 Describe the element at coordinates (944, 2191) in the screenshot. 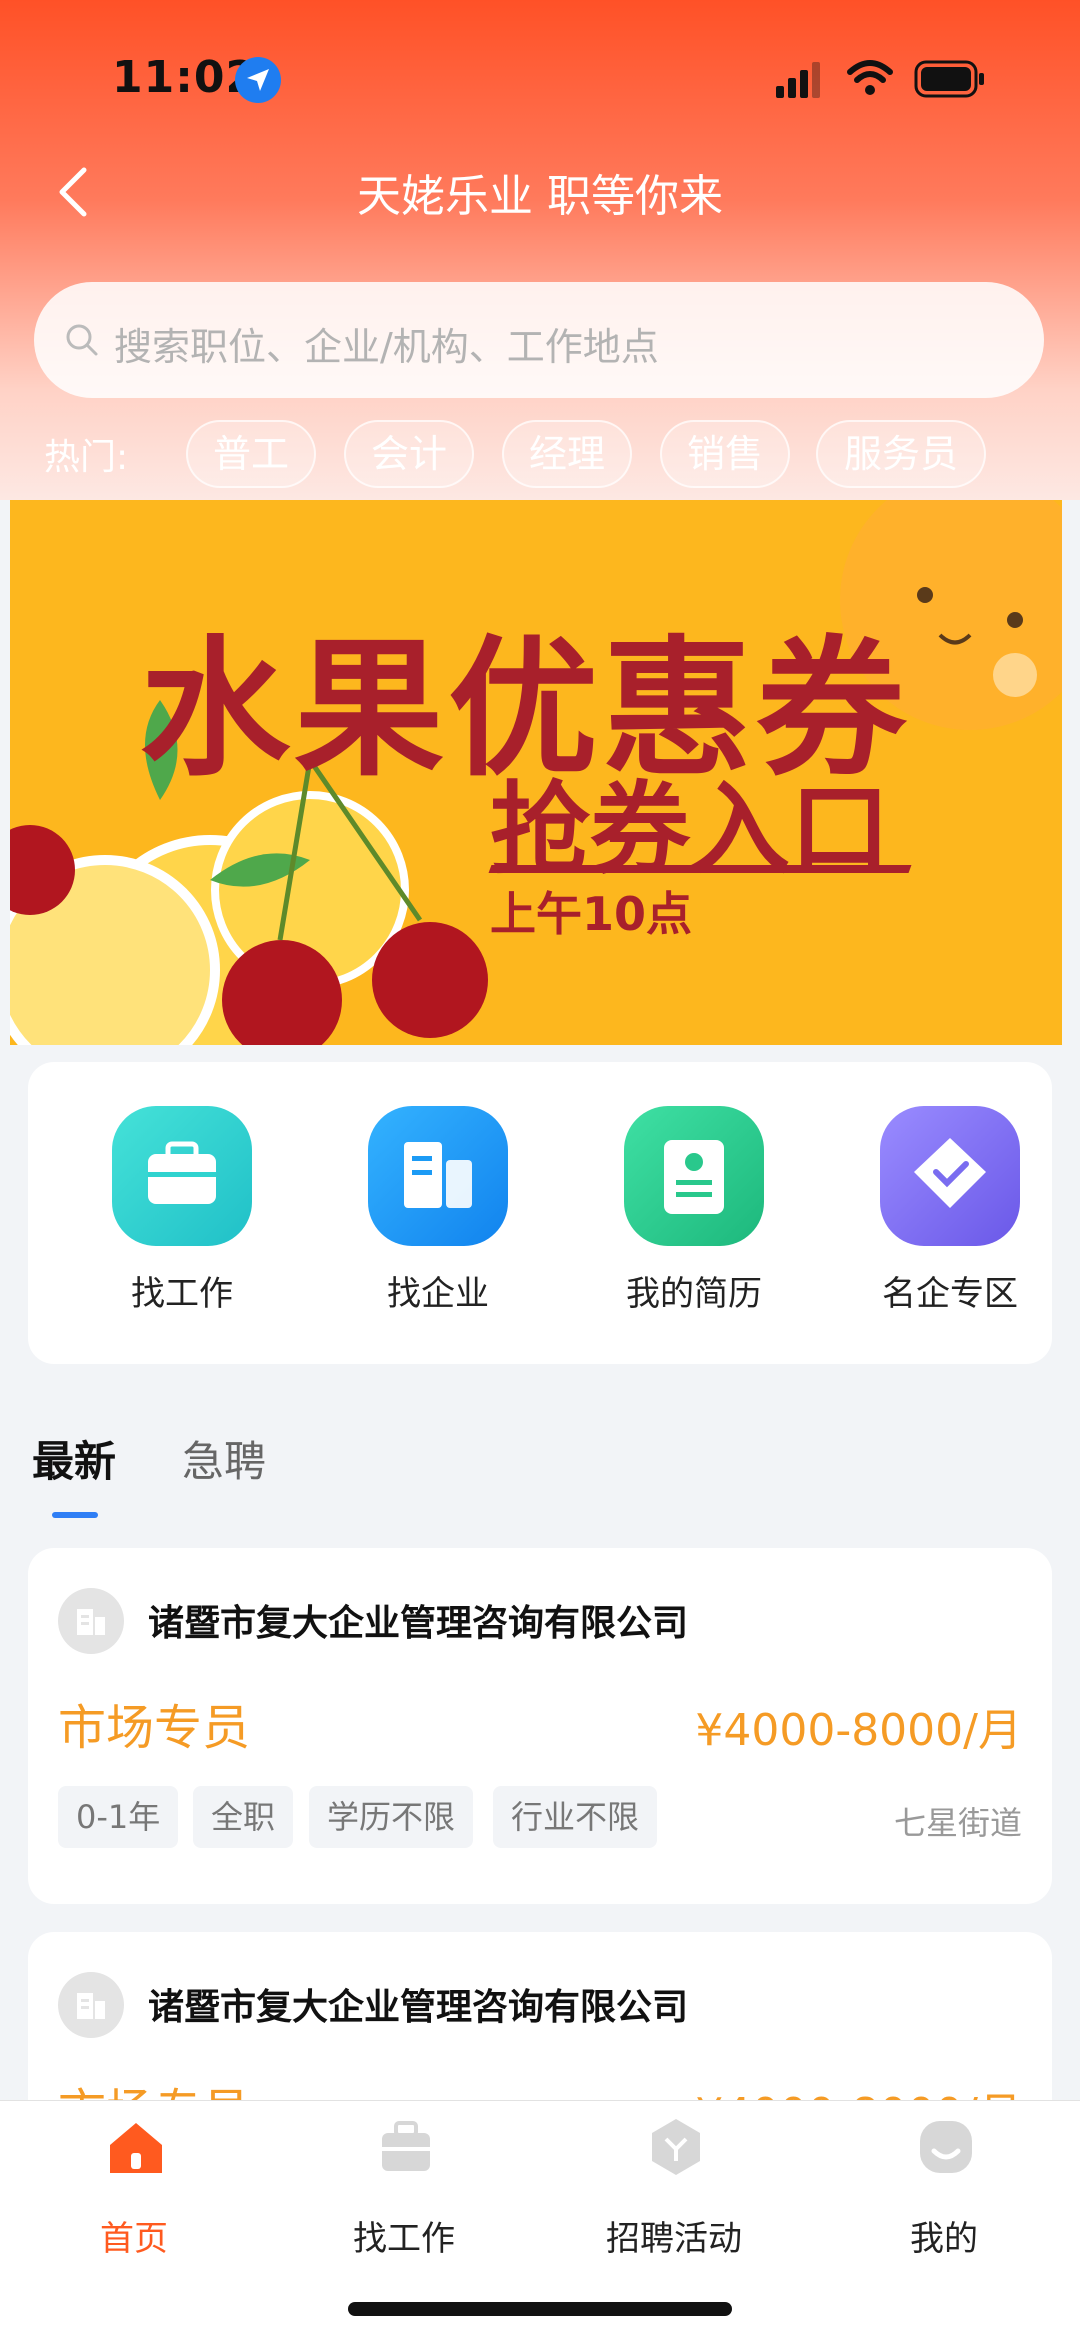

I see `tab-mine: 我的` at that location.